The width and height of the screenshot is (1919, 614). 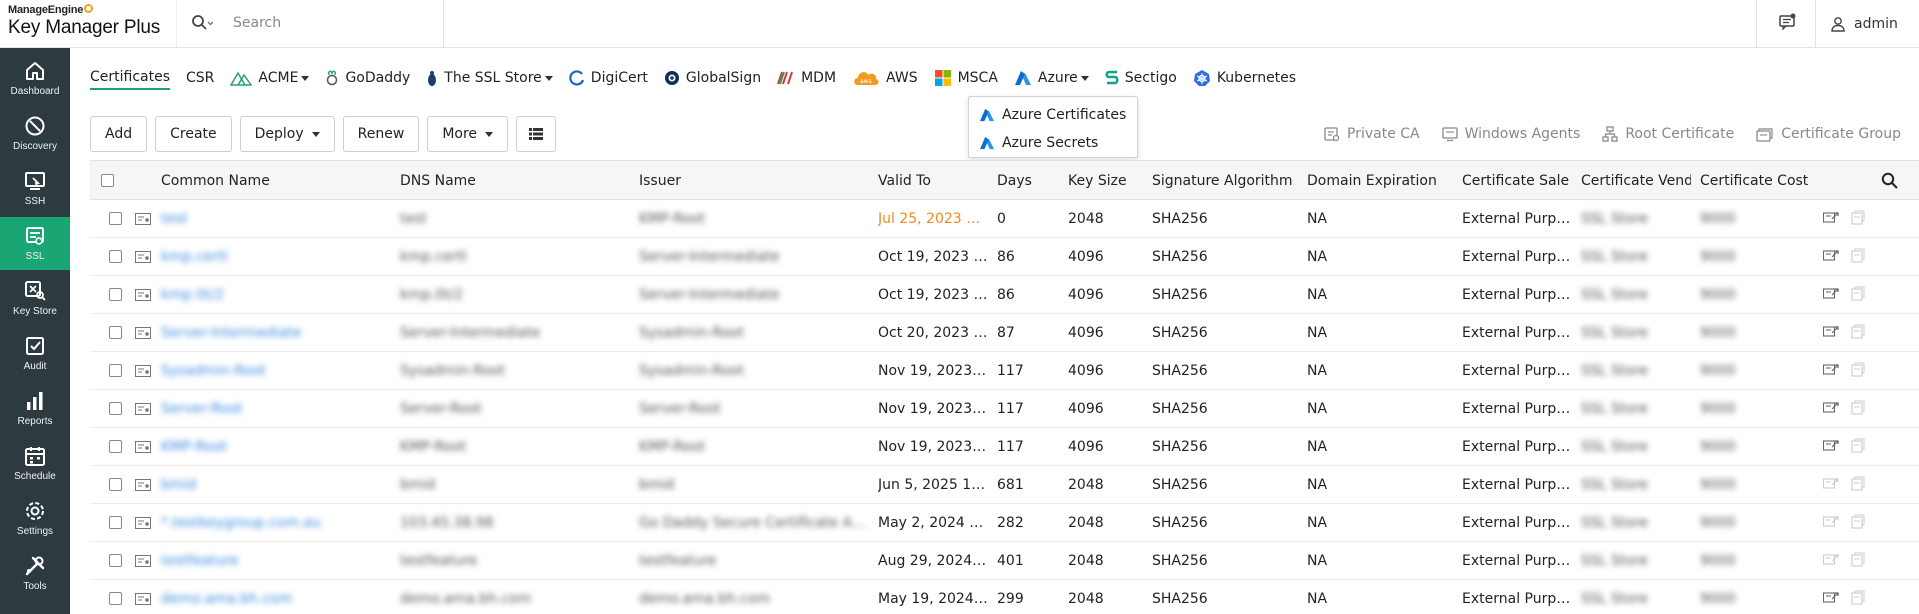 What do you see at coordinates (276, 447) in the screenshot?
I see `cell-common-name: KMP-Root` at bounding box center [276, 447].